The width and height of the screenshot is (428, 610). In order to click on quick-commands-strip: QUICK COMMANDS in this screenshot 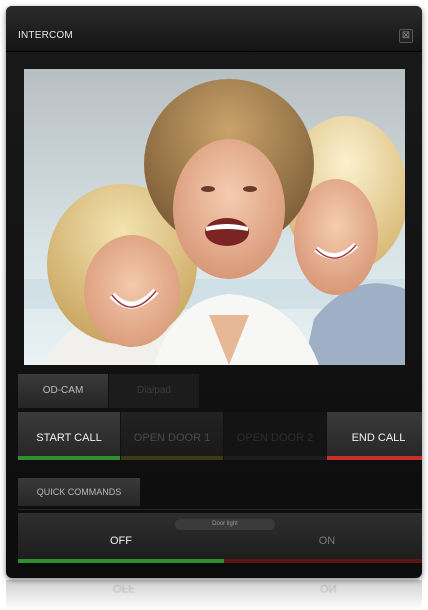, I will do `click(220, 493)`.